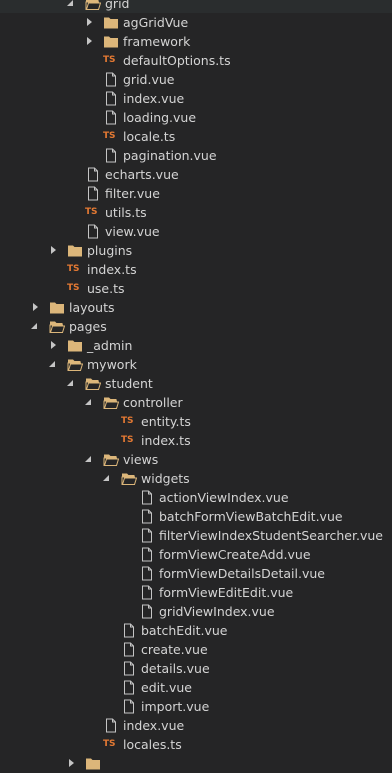 This screenshot has height=773, width=392. Describe the element at coordinates (196, 744) in the screenshot. I see `file-row: TS locales.ts` at that location.